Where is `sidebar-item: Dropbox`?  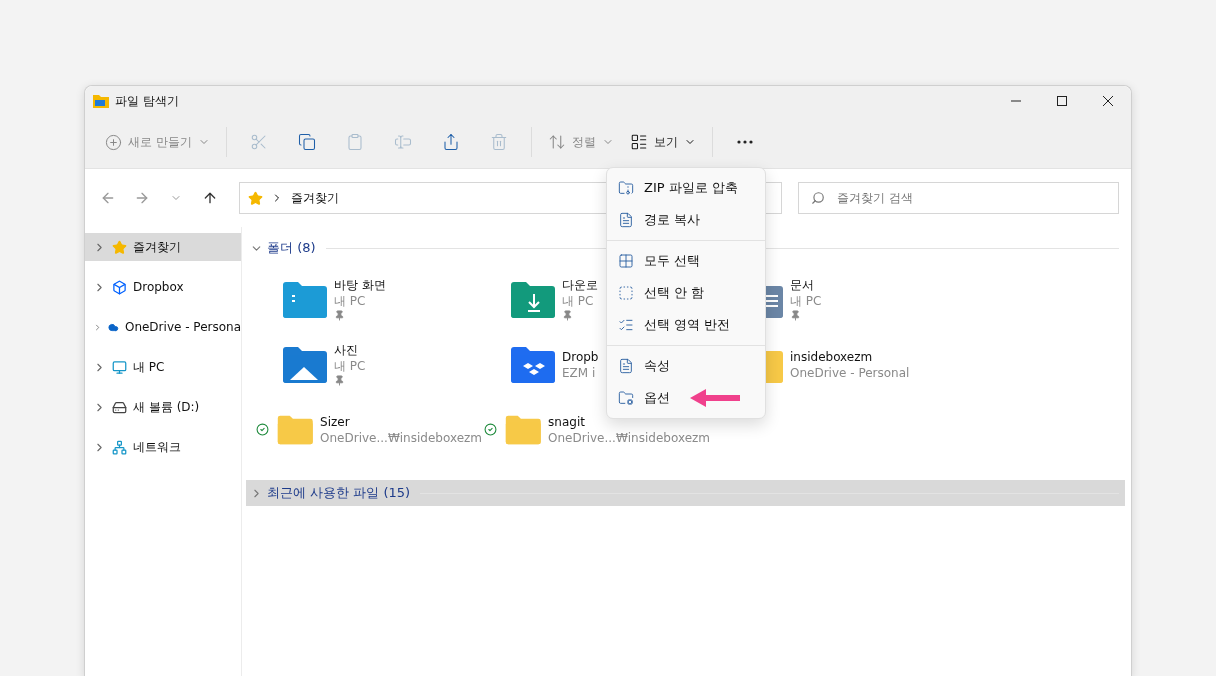
sidebar-item: Dropbox is located at coordinates (163, 287).